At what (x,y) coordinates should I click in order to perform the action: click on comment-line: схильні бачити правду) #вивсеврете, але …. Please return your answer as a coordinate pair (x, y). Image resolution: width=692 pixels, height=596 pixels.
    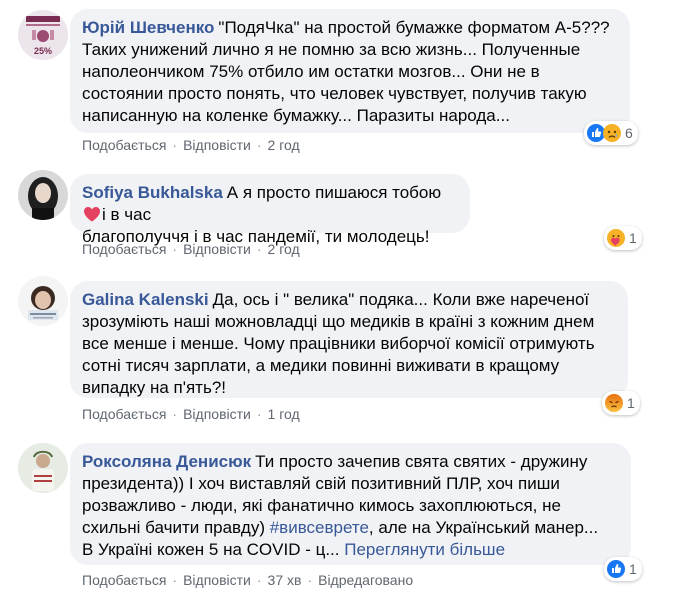
    Looking at the image, I should click on (350, 528).